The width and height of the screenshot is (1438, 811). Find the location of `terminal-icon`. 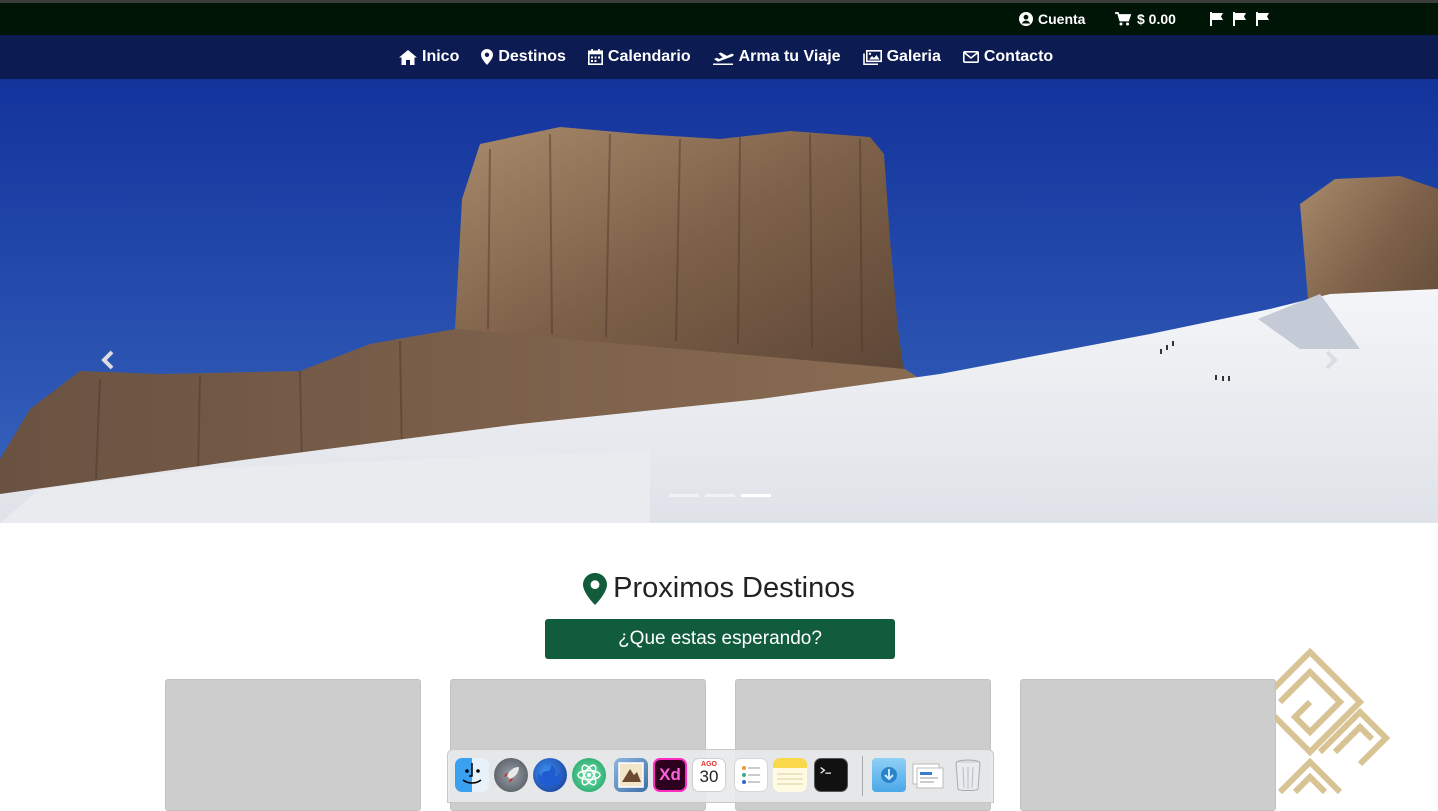

terminal-icon is located at coordinates (831, 775).